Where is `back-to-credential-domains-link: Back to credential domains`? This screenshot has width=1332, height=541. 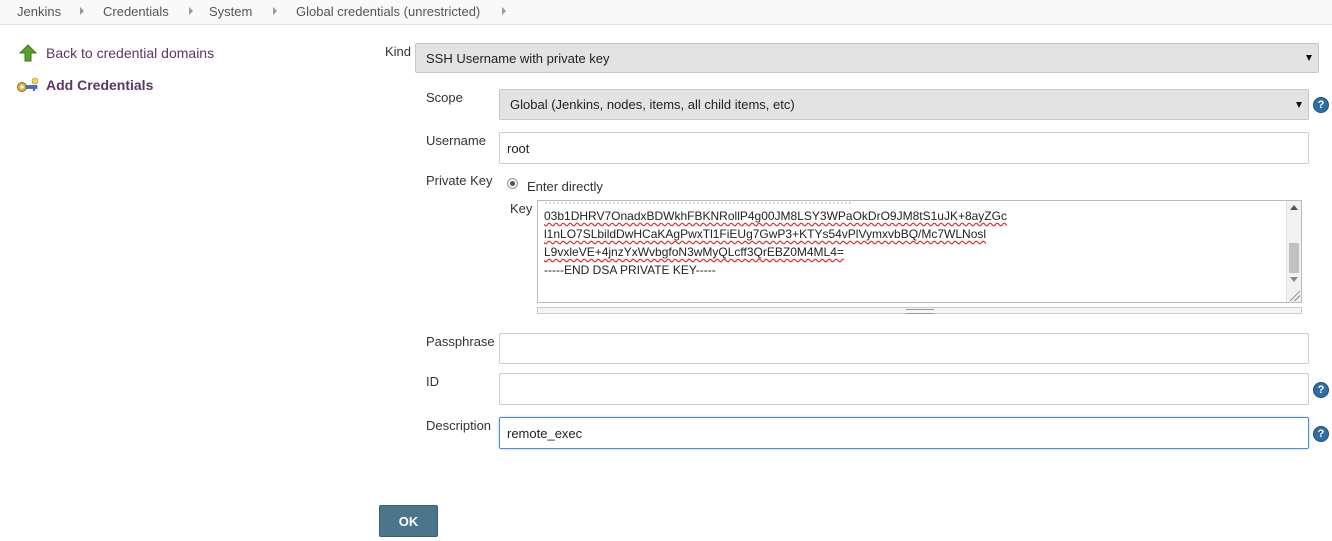
back-to-credential-domains-link: Back to credential domains is located at coordinates (130, 53).